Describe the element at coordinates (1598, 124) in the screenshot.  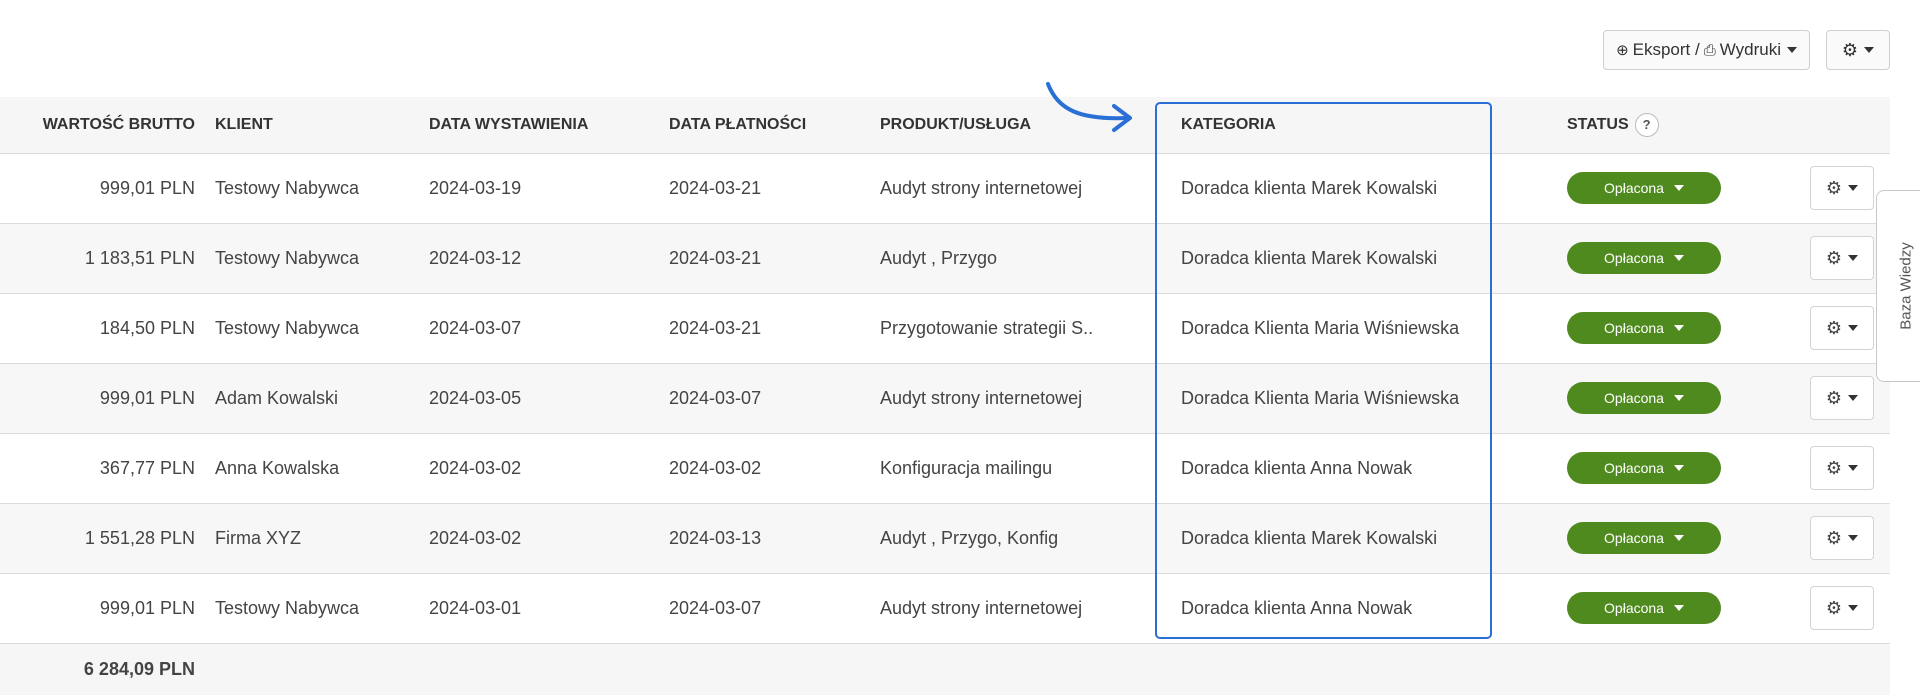
I see `status-header-label: STATUS` at that location.